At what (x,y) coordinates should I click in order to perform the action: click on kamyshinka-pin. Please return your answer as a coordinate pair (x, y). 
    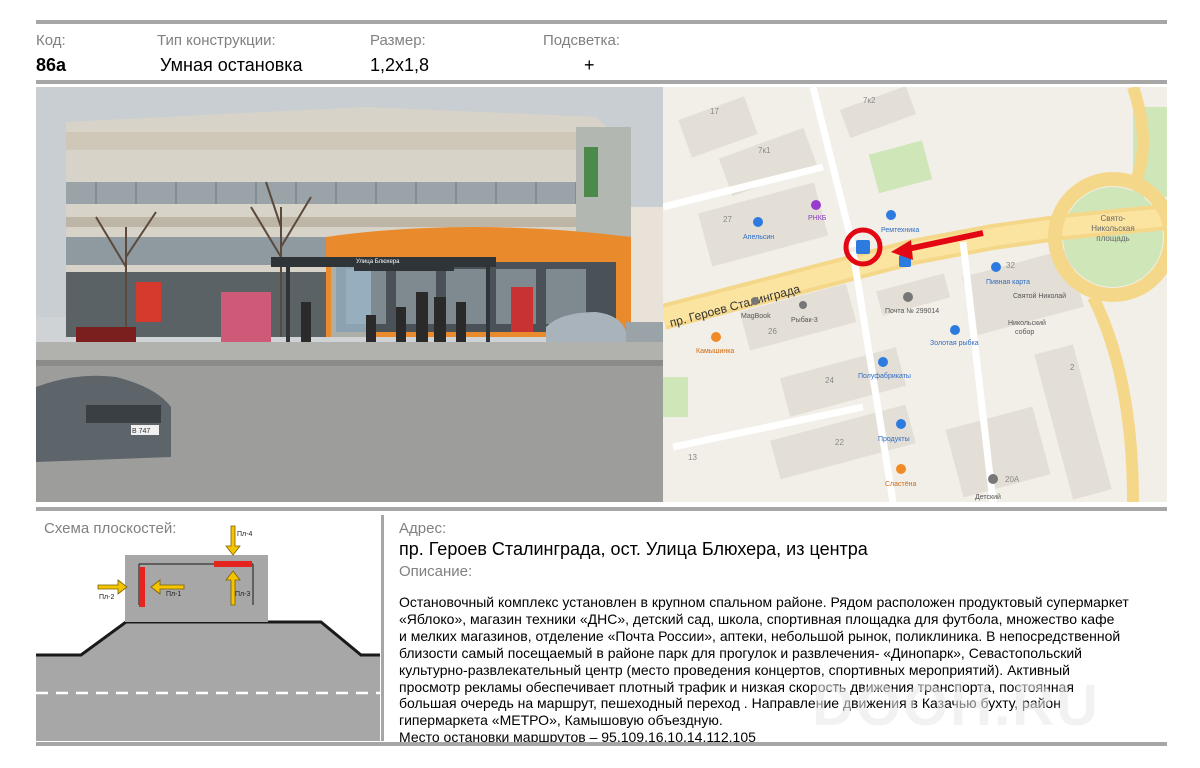
    Looking at the image, I should click on (716, 337).